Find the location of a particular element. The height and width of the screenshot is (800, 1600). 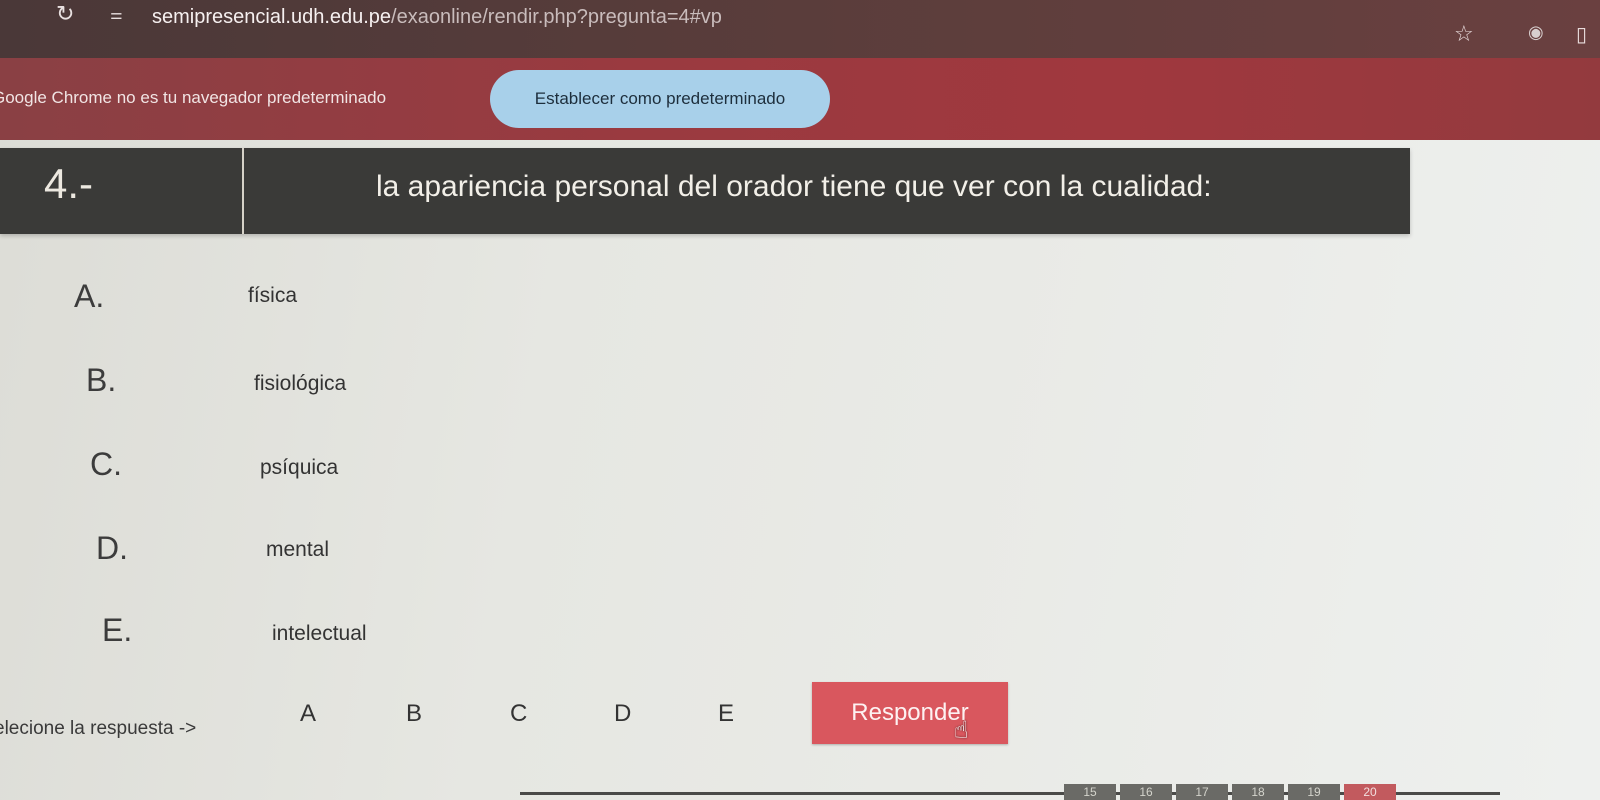

answer-choice-d: D is located at coordinates (622, 714).